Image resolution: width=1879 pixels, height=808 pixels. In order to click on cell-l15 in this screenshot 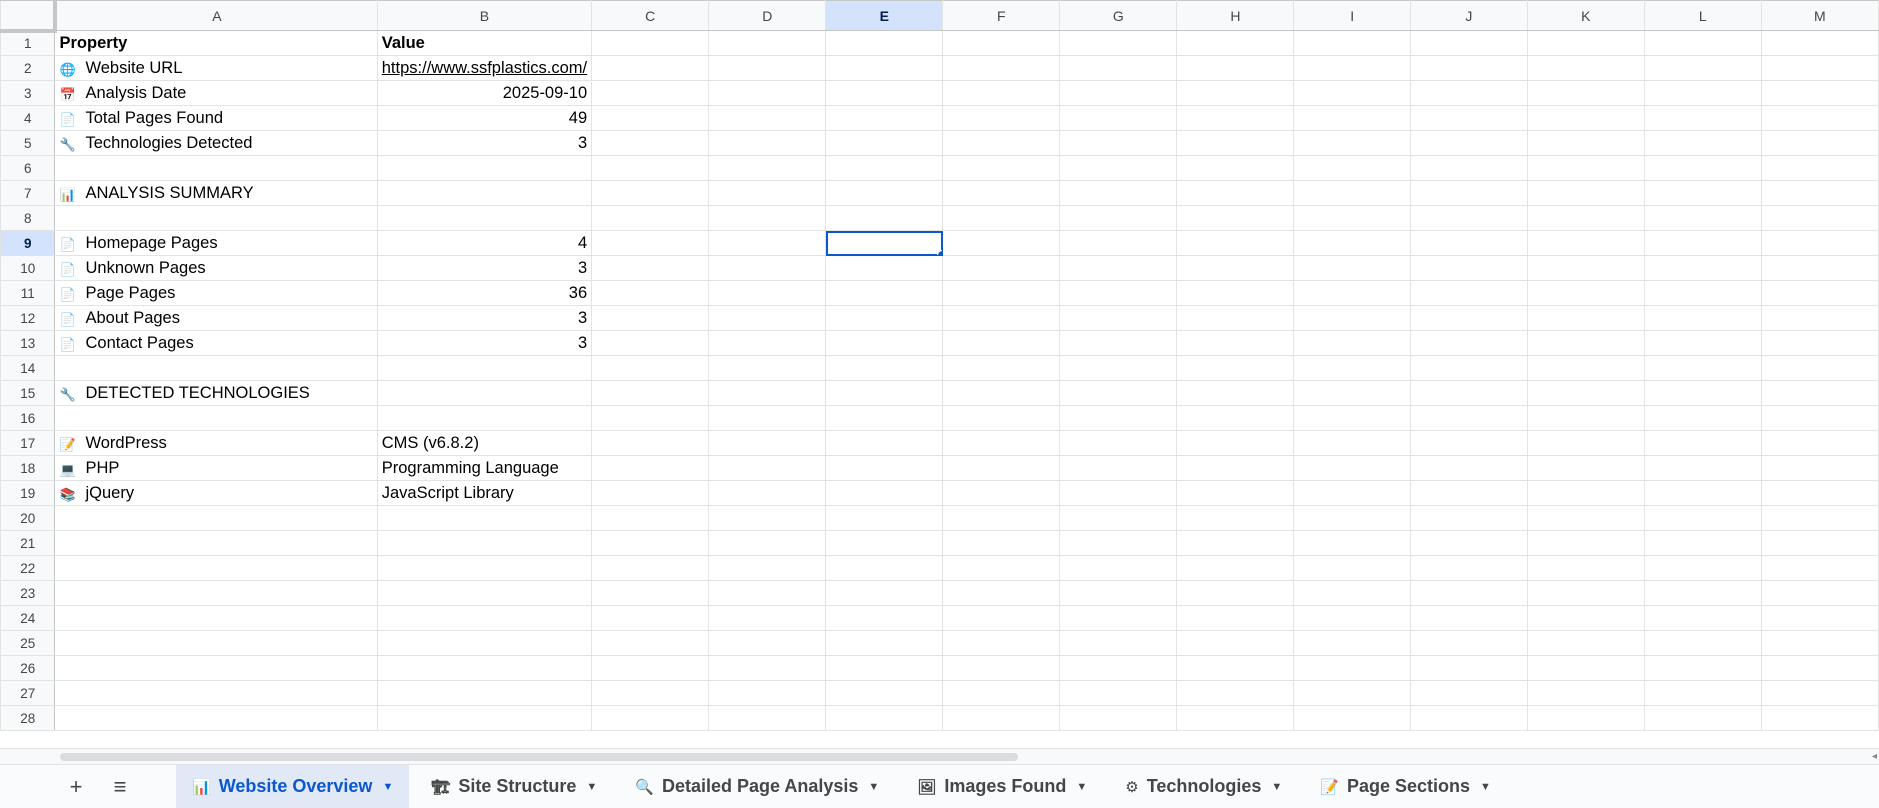, I will do `click(1702, 393)`.